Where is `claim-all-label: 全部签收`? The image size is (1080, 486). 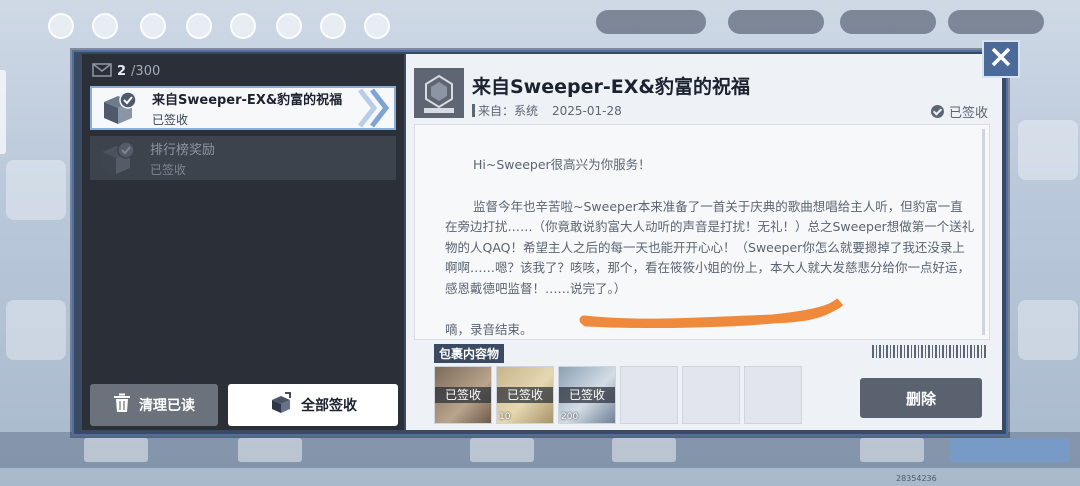
claim-all-label: 全部签收 is located at coordinates (329, 406).